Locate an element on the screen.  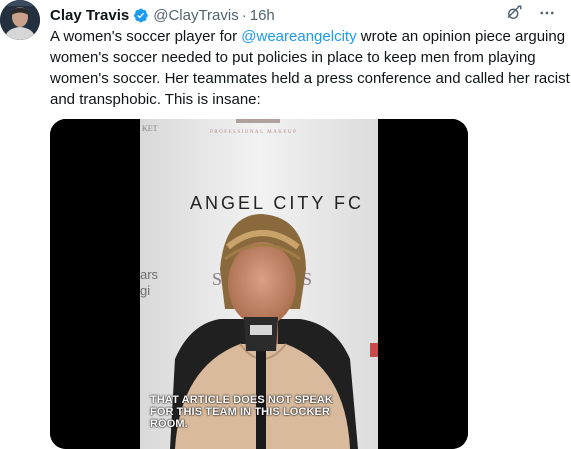
grok-icon is located at coordinates (514, 13).